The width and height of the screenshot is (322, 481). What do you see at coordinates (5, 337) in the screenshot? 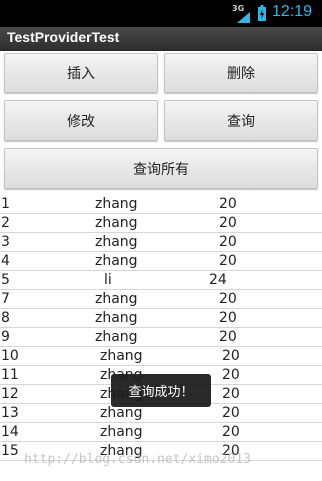
I see `record-id: 9` at bounding box center [5, 337].